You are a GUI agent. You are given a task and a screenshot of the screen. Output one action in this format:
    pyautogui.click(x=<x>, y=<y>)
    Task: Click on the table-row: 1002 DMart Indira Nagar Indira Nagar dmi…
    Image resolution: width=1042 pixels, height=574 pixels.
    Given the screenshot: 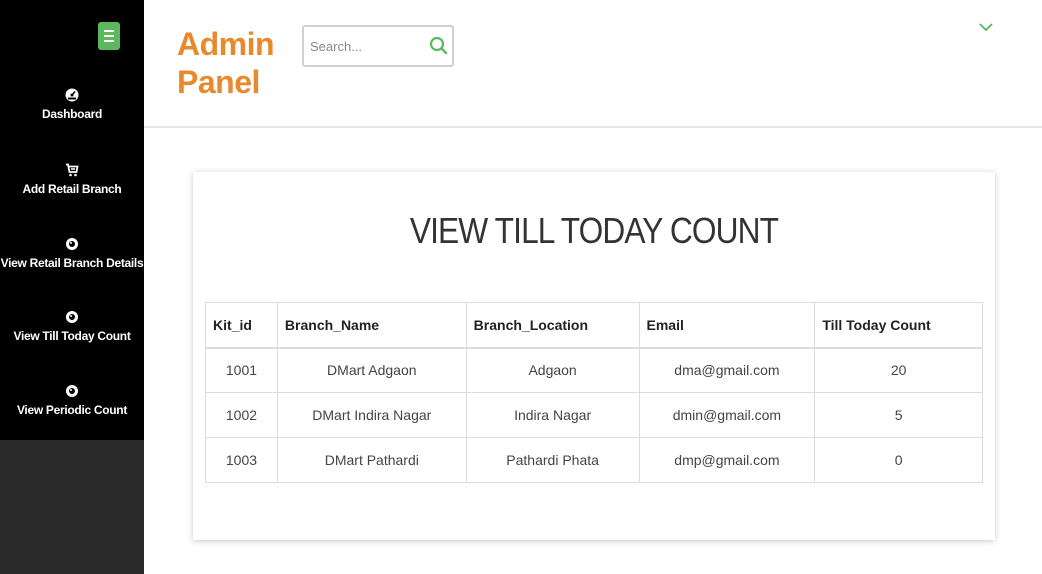 What is the action you would take?
    pyautogui.click(x=594, y=415)
    